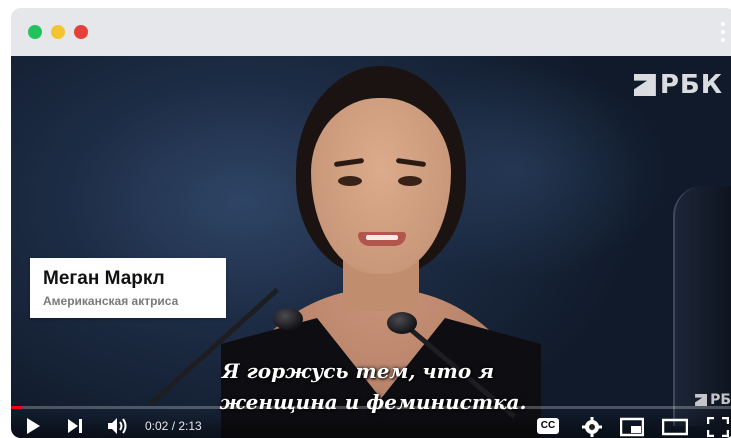 The image size is (731, 438). I want to click on lower-third-caption: Меган Маркл Американская актриса, so click(128, 288).